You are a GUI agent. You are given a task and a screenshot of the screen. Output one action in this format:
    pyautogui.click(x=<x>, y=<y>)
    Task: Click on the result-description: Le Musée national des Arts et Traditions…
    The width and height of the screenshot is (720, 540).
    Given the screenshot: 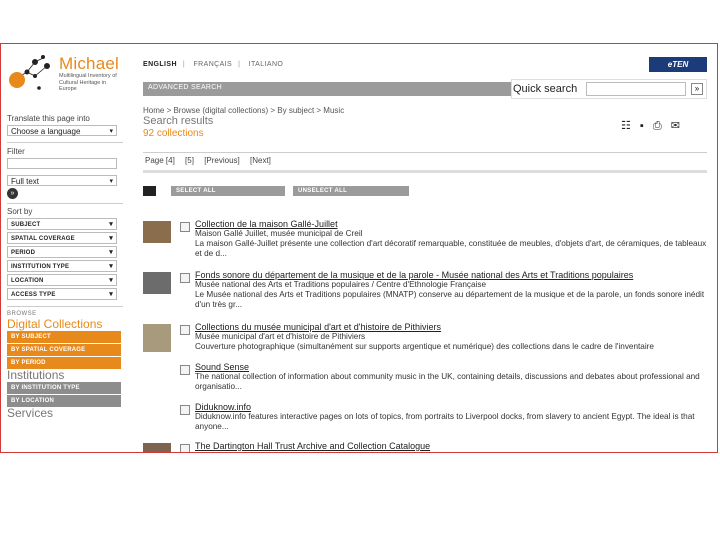 What is the action you would take?
    pyautogui.click(x=450, y=299)
    